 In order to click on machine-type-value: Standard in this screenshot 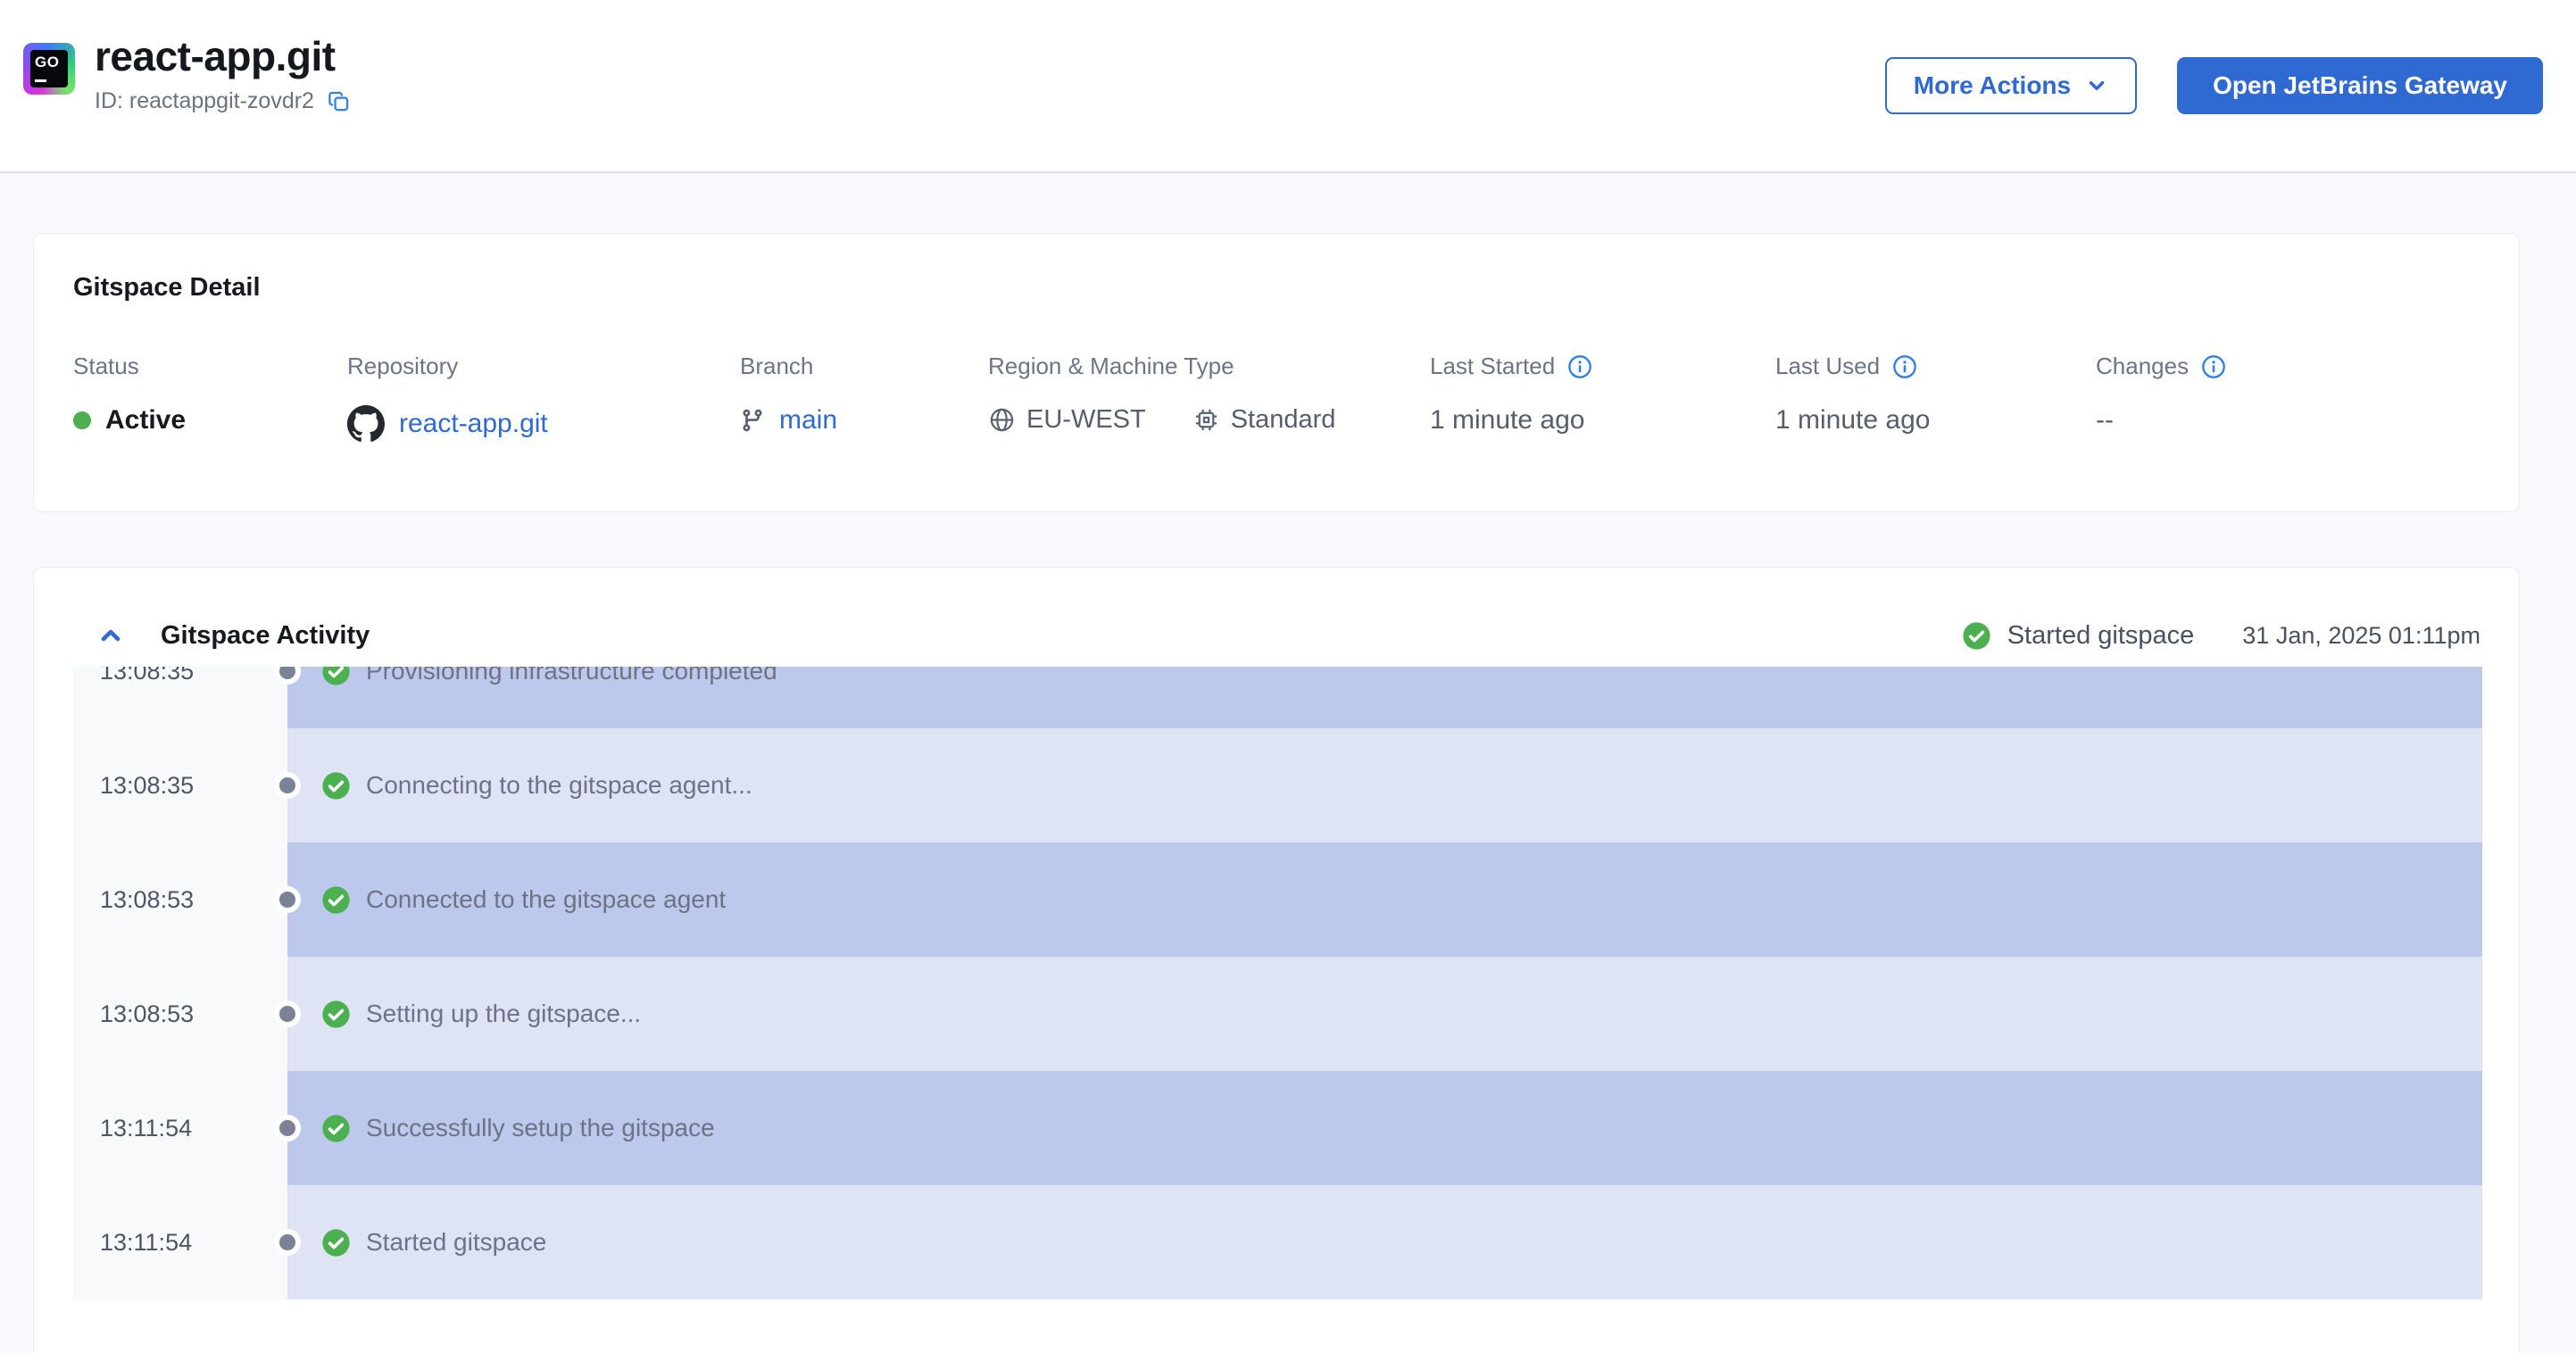, I will do `click(1283, 419)`.